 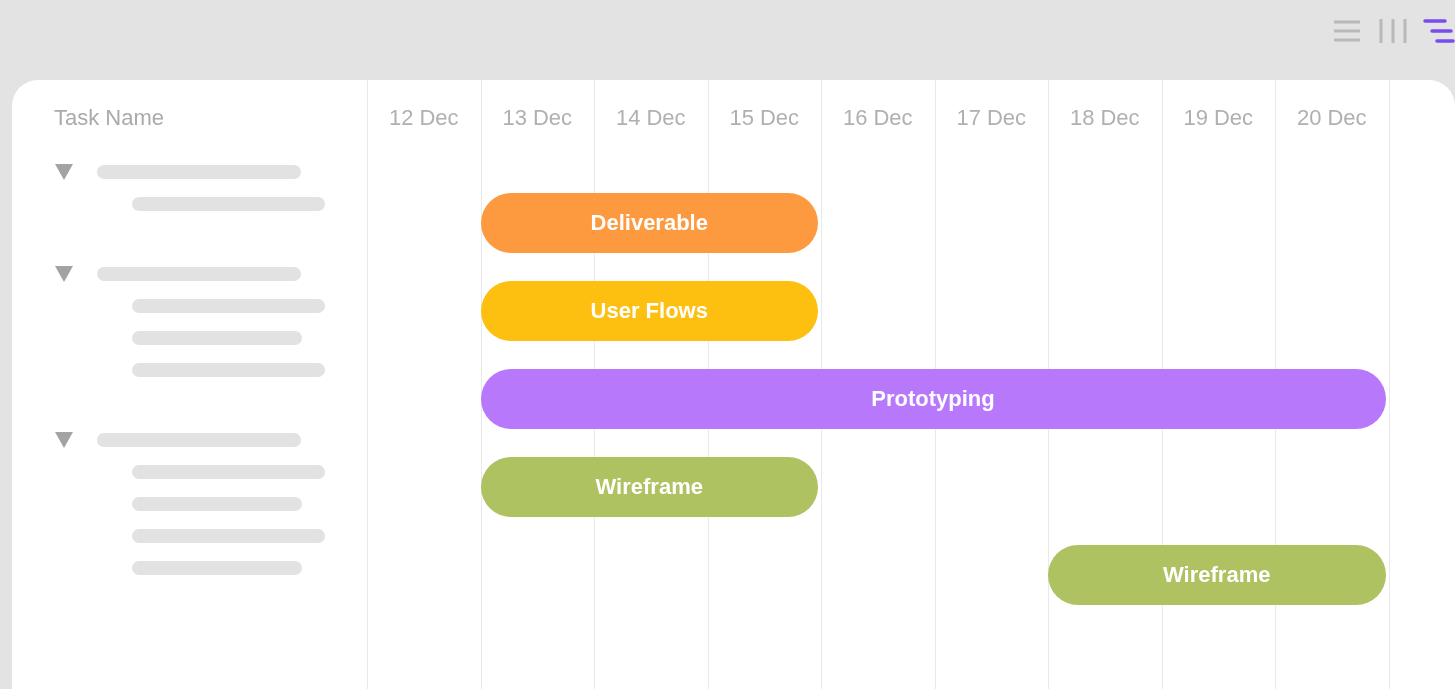 I want to click on date-header: 12 Dec, so click(x=423, y=117).